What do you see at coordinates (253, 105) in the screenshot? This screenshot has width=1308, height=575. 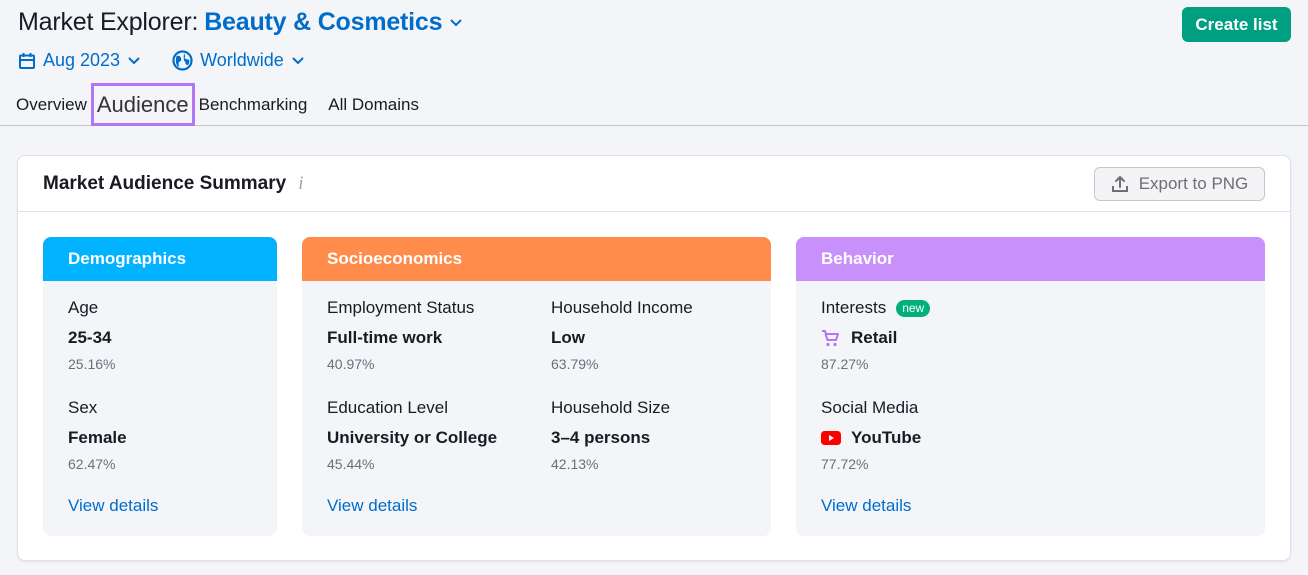 I see `tab-benchmarking: Benchmarking` at bounding box center [253, 105].